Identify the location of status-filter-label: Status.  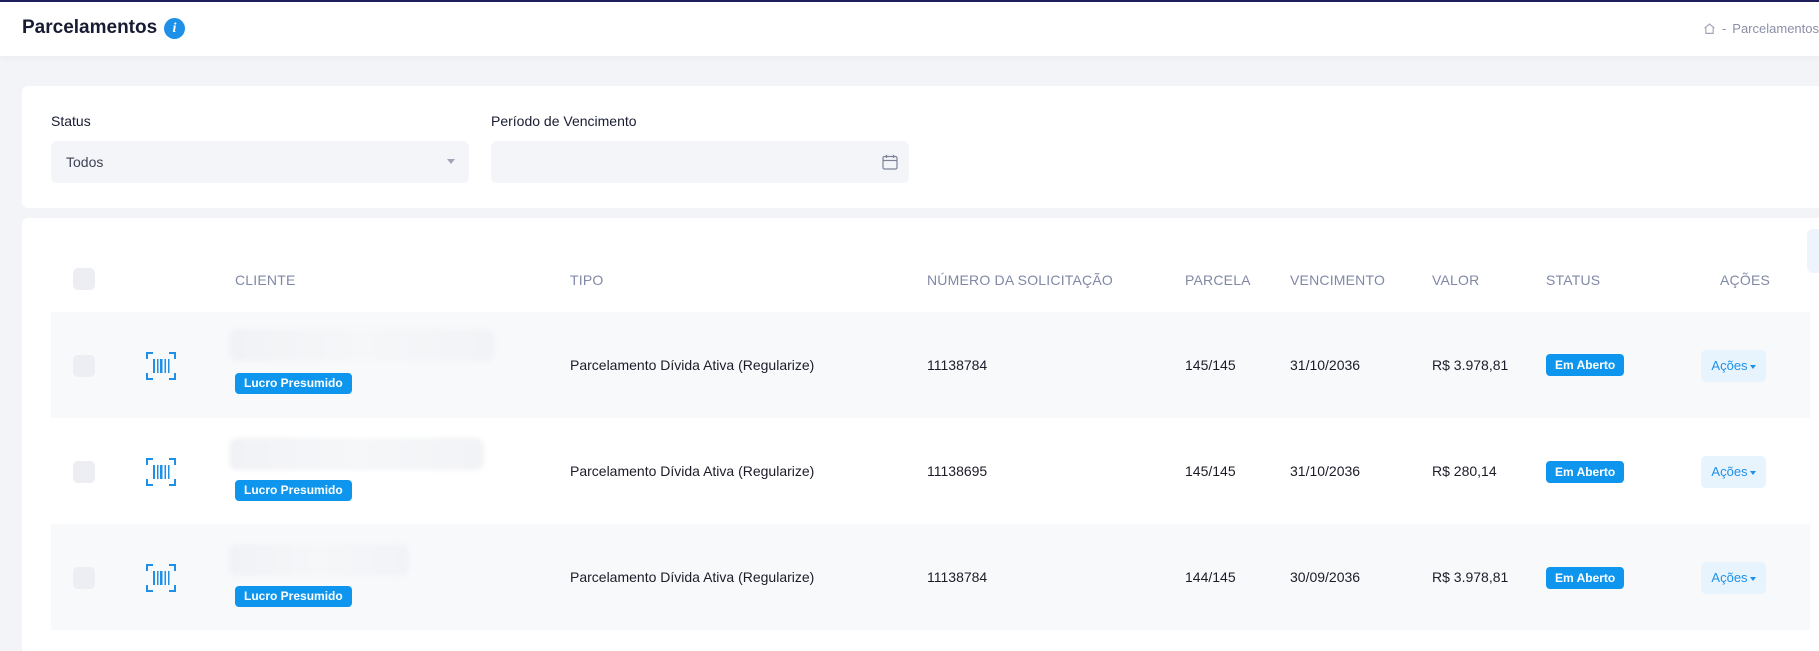
(71, 121).